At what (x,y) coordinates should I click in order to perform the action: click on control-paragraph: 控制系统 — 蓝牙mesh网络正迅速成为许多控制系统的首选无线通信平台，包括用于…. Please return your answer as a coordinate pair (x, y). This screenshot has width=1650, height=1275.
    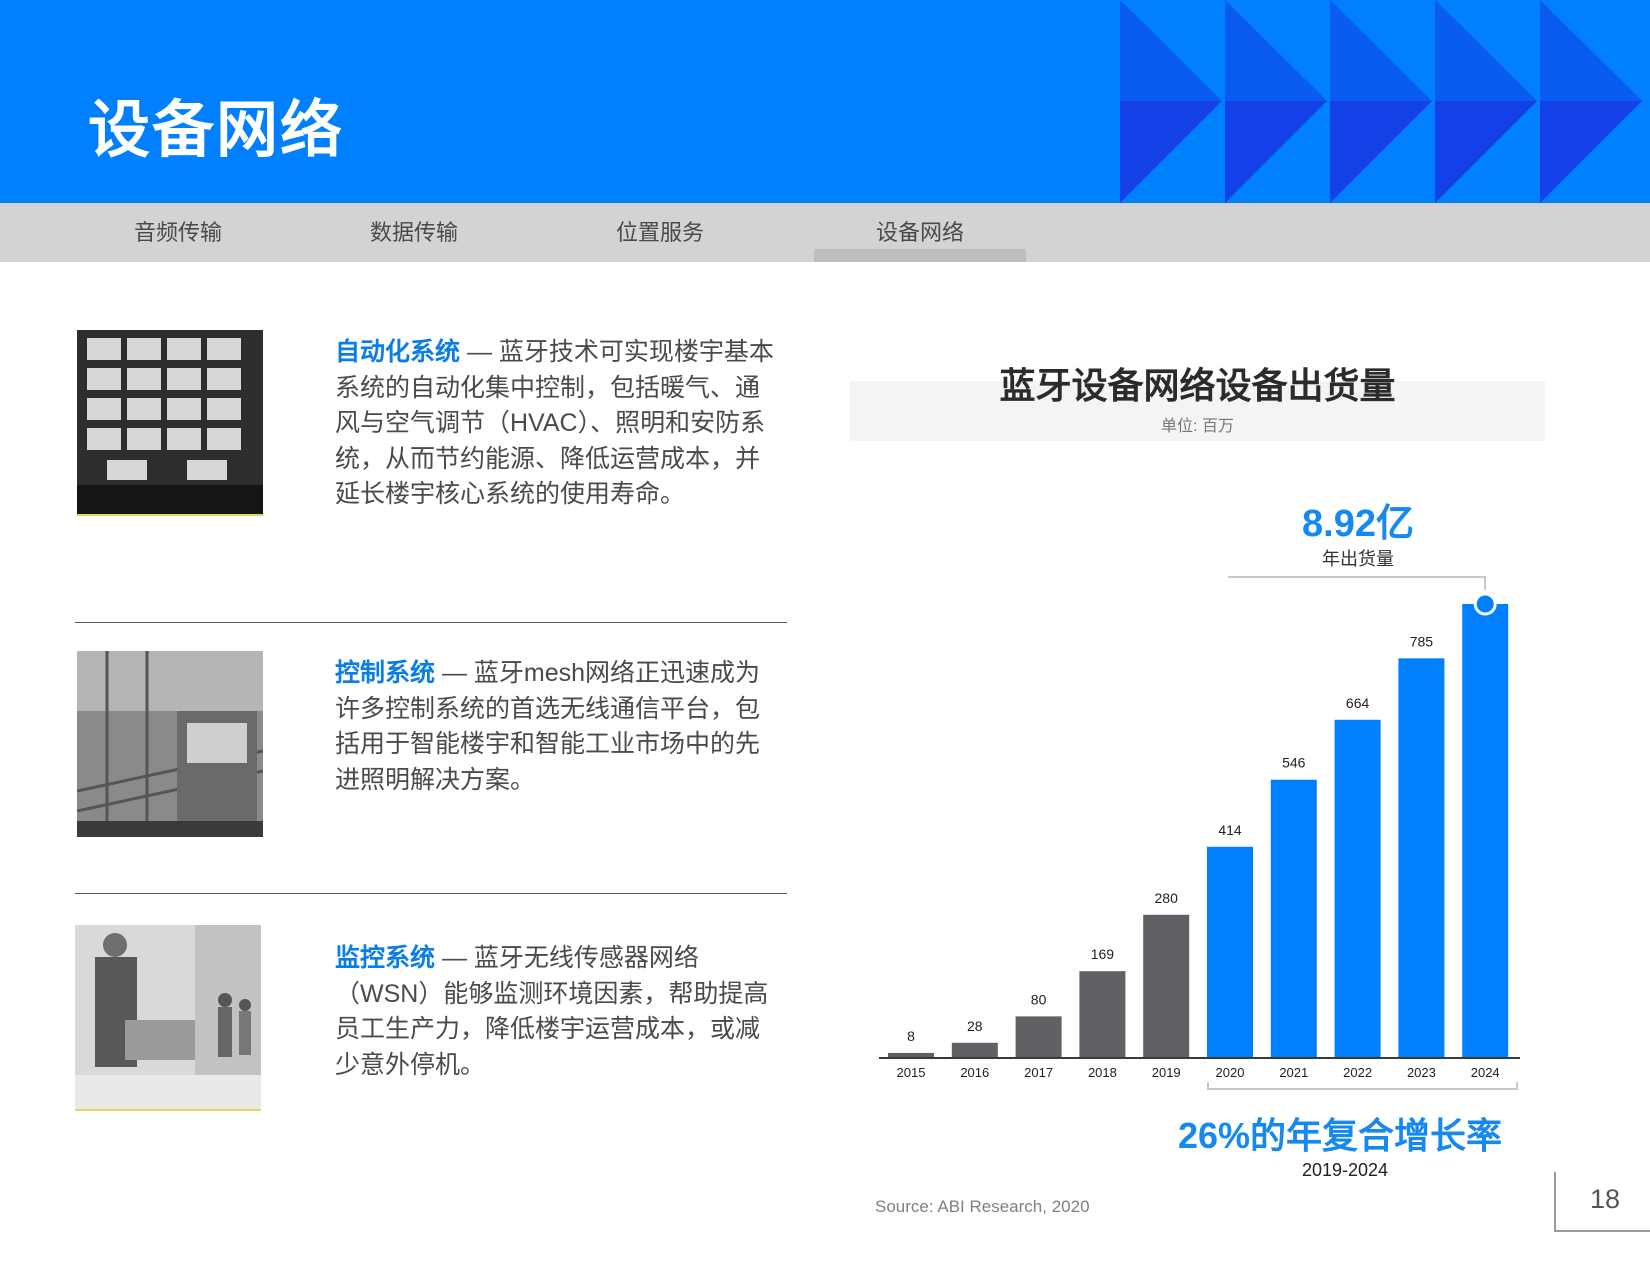
    Looking at the image, I should click on (555, 727).